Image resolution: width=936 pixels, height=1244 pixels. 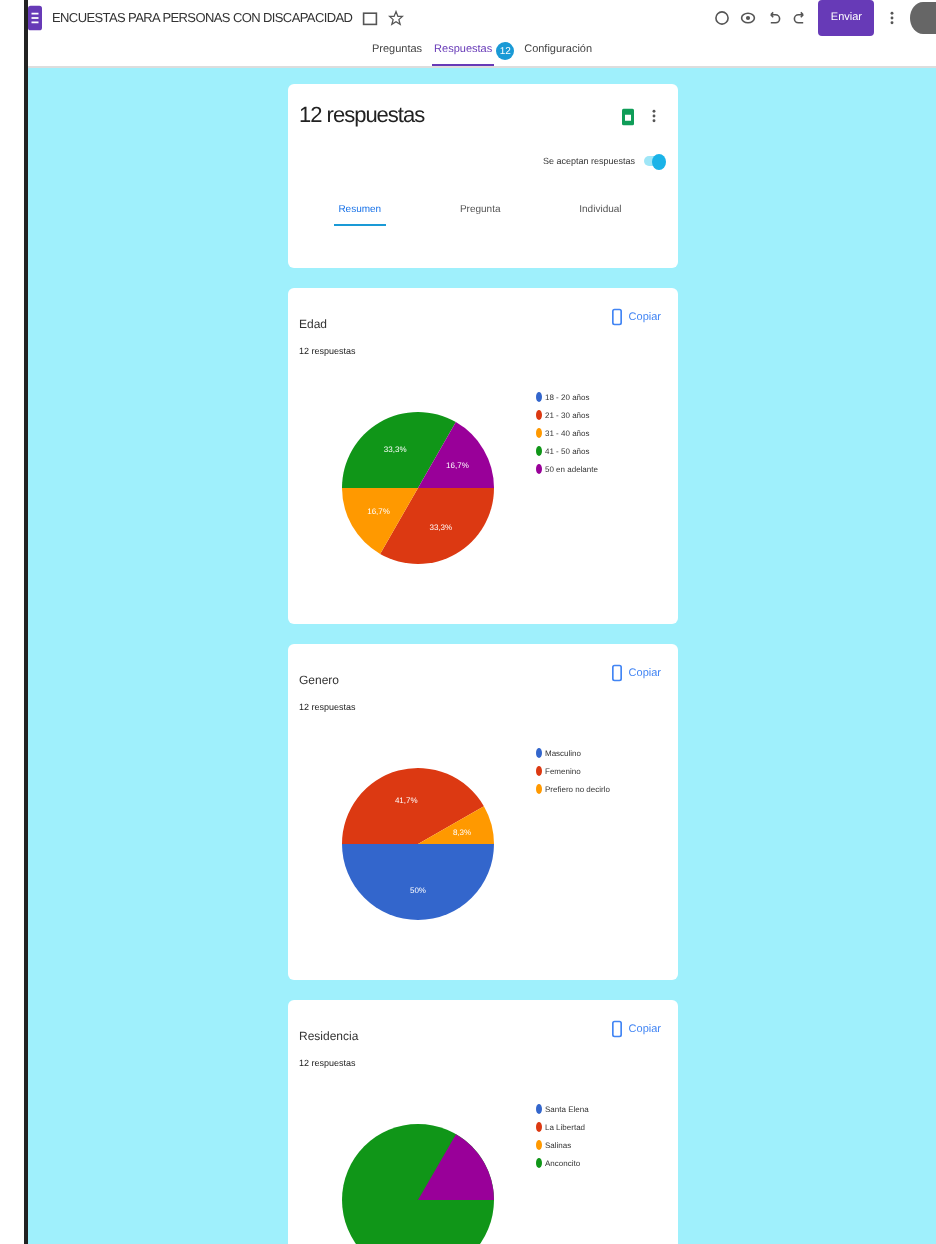 What do you see at coordinates (627, 116) in the screenshot?
I see `spreadsheet-icon` at bounding box center [627, 116].